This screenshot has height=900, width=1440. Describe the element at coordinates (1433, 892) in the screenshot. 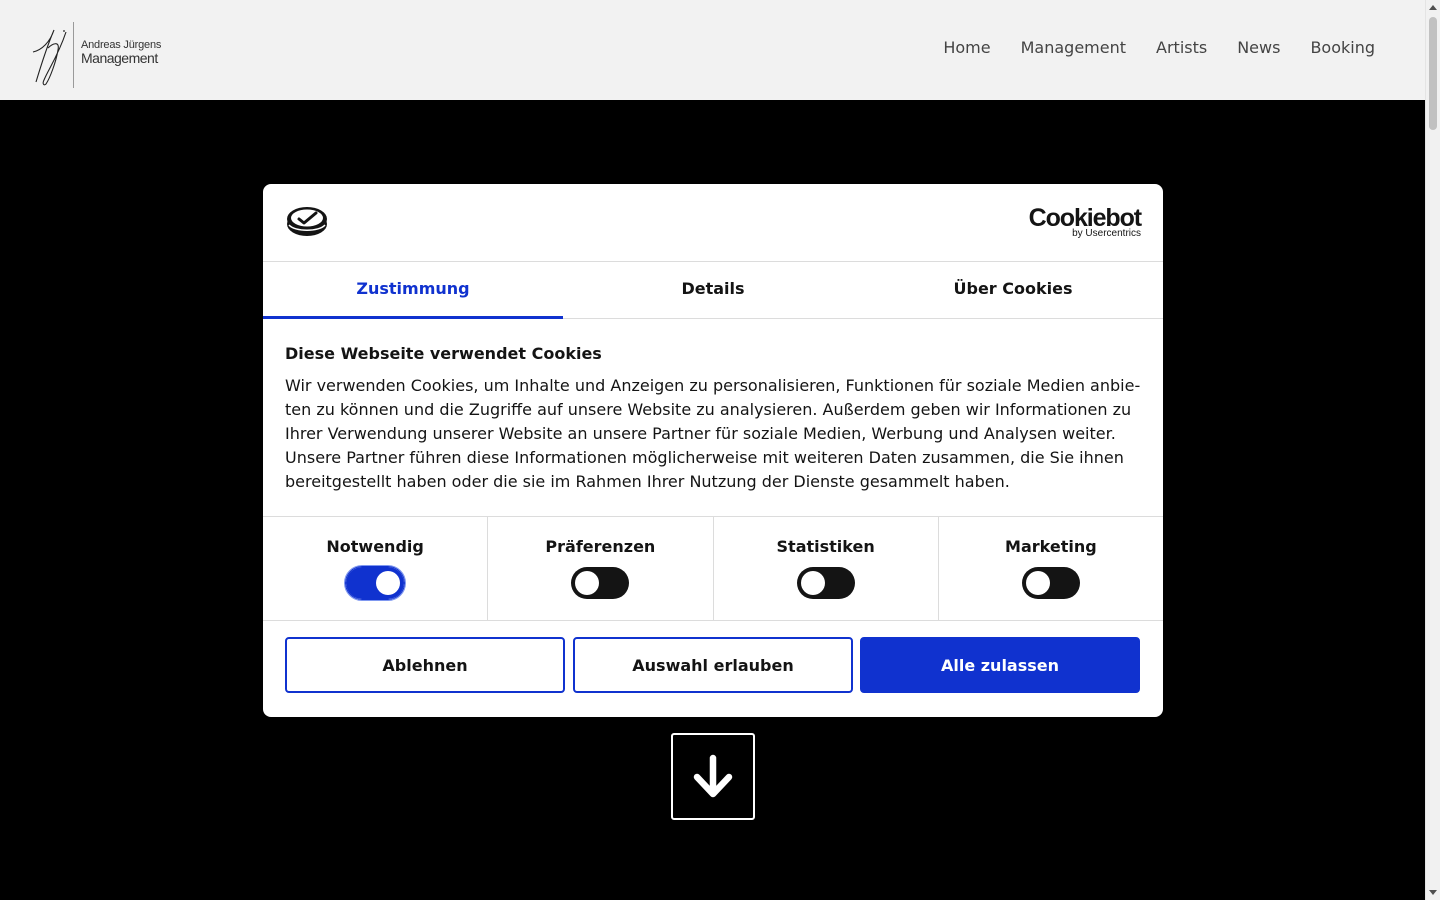

I see `scroll-down-arrow-icon` at that location.